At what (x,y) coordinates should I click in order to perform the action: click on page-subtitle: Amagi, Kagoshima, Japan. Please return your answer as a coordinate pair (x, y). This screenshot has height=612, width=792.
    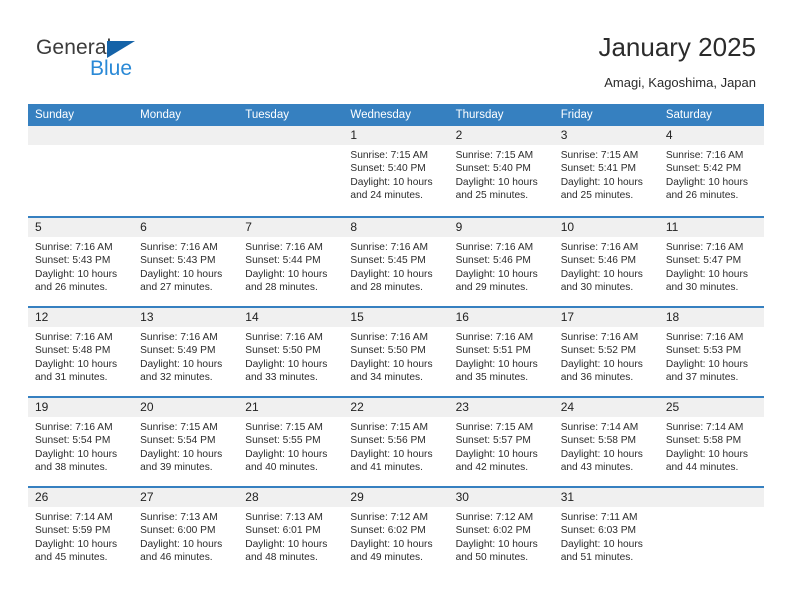
    Looking at the image, I should click on (680, 82).